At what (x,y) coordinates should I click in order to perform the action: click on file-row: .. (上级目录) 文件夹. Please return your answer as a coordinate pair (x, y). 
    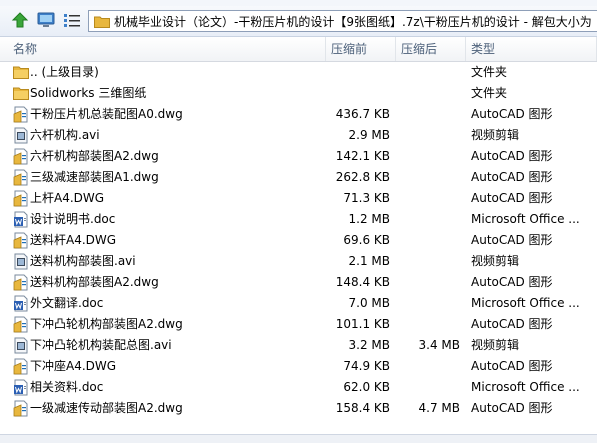
    Looking at the image, I should click on (298, 72).